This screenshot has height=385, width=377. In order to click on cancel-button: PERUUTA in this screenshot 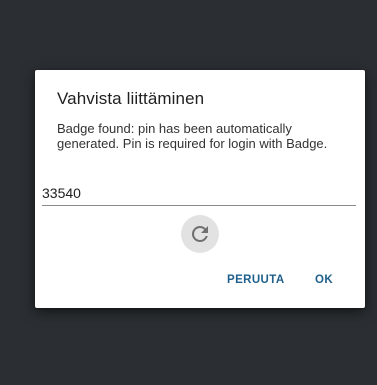, I will do `click(256, 280)`.